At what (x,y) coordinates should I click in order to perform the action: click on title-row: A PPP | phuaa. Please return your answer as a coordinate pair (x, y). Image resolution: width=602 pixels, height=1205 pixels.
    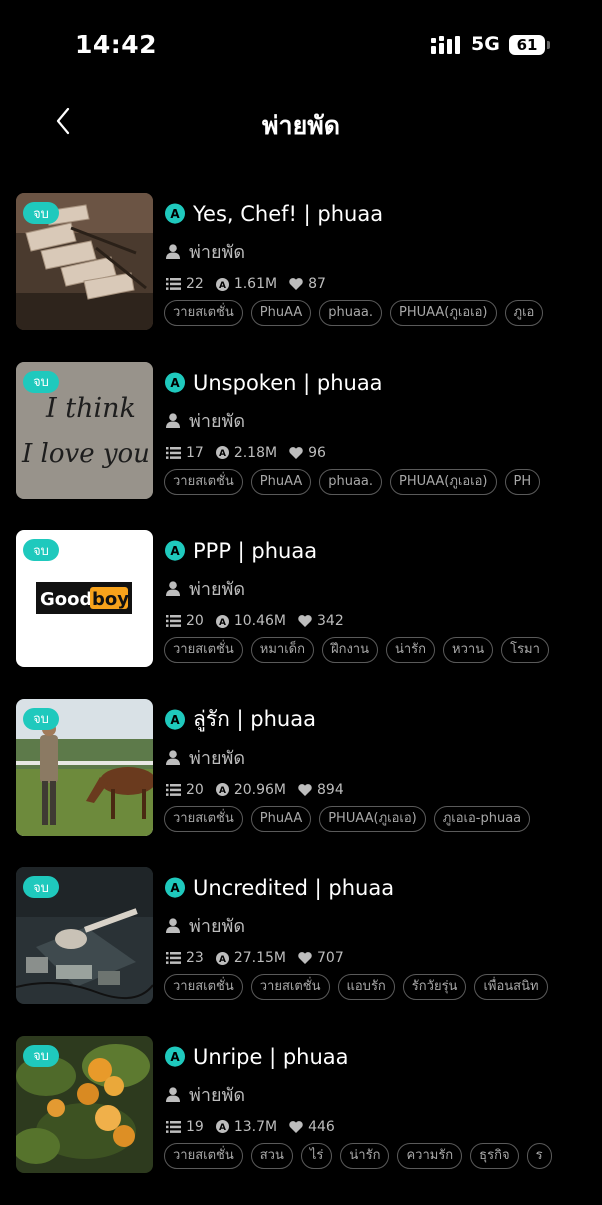
    Looking at the image, I should click on (240, 551).